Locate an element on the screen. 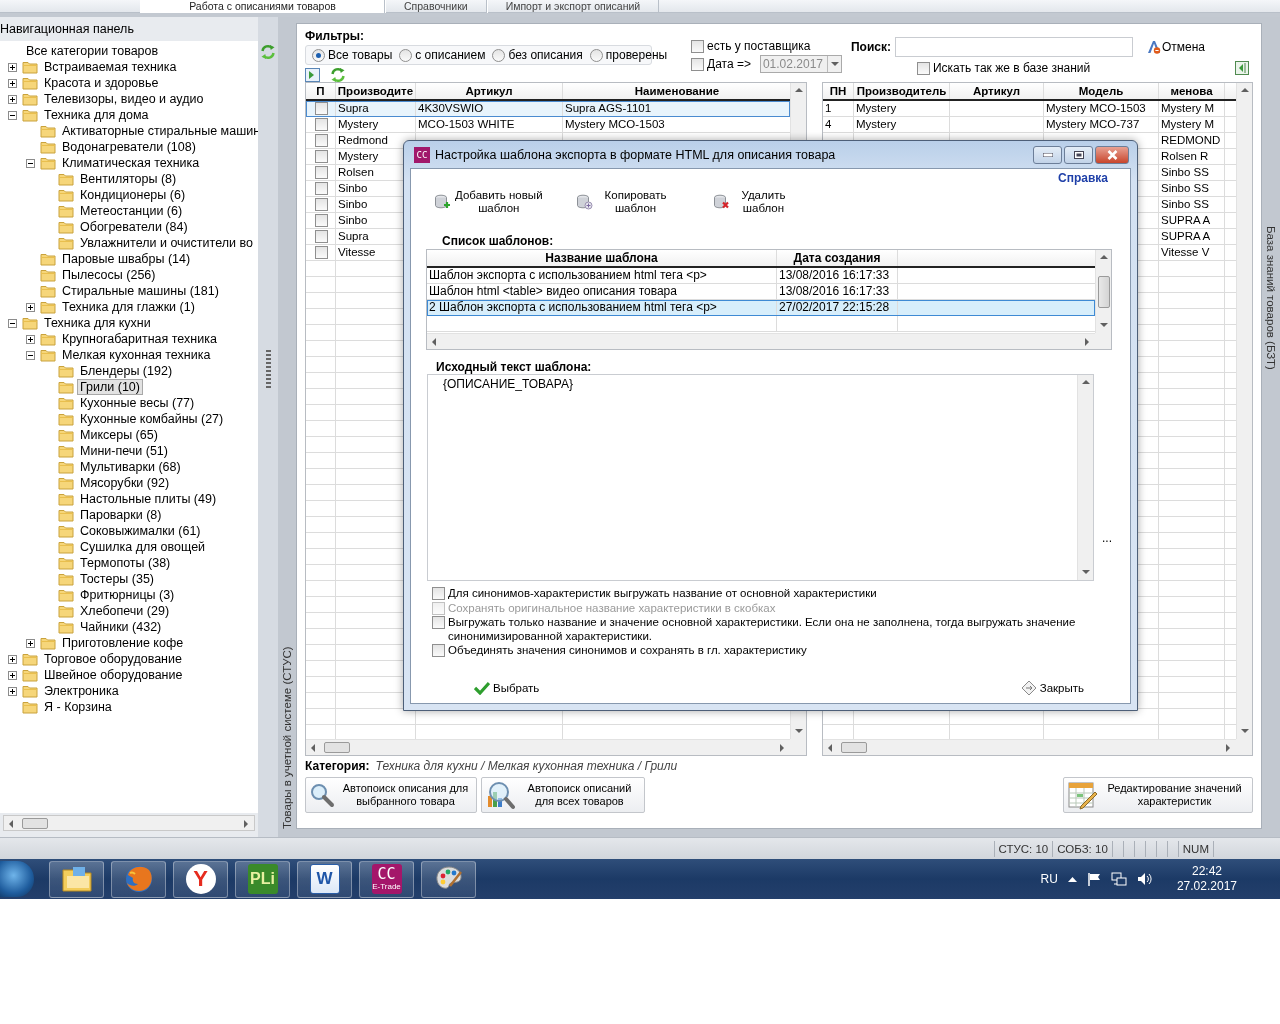  status-text: СОБЗ: 10 is located at coordinates (1082, 848).